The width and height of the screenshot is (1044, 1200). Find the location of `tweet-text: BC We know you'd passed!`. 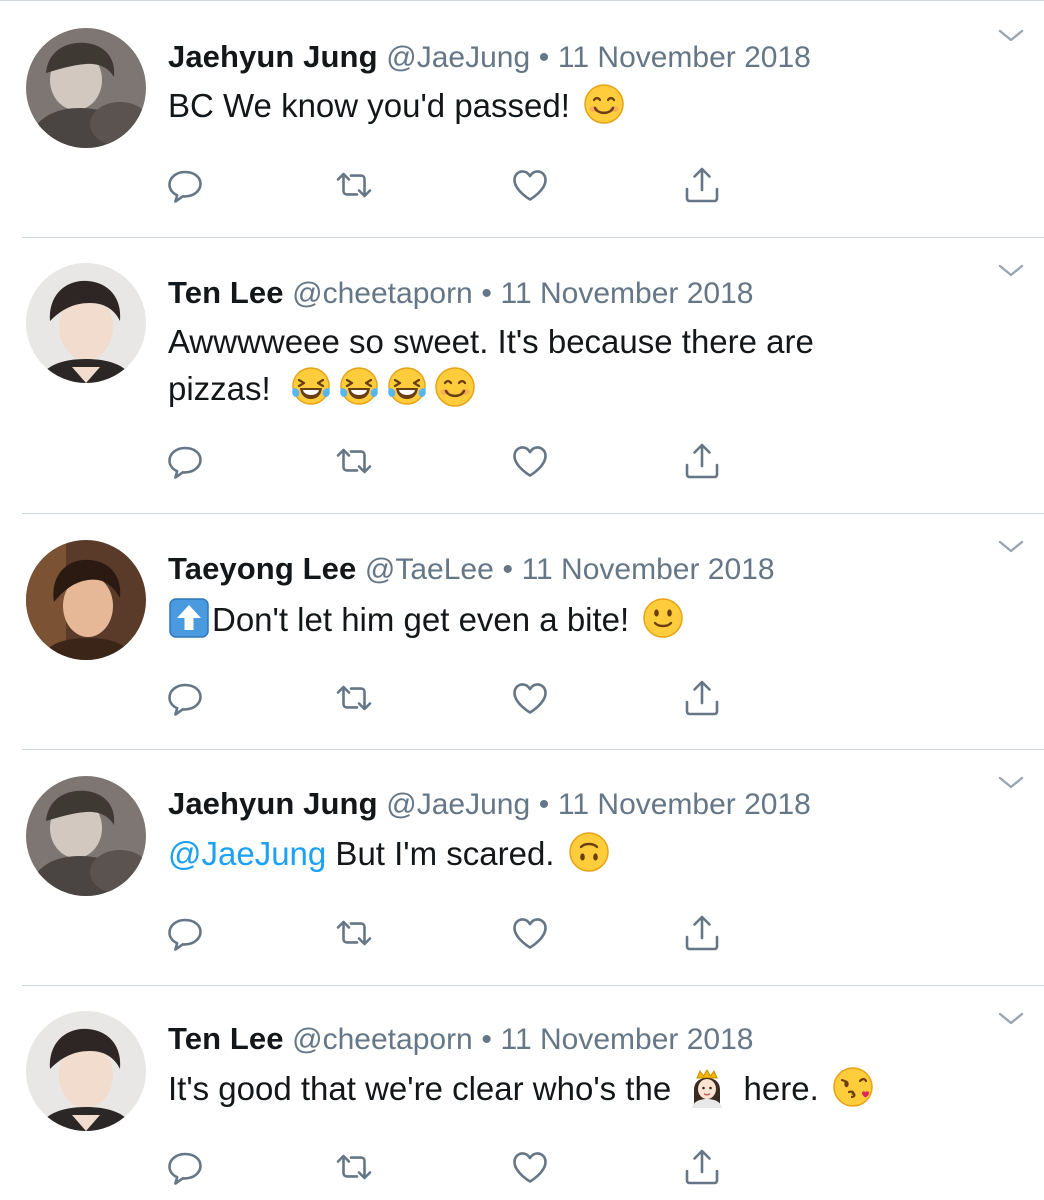

tweet-text: BC We know you'd passed! is located at coordinates (551, 105).